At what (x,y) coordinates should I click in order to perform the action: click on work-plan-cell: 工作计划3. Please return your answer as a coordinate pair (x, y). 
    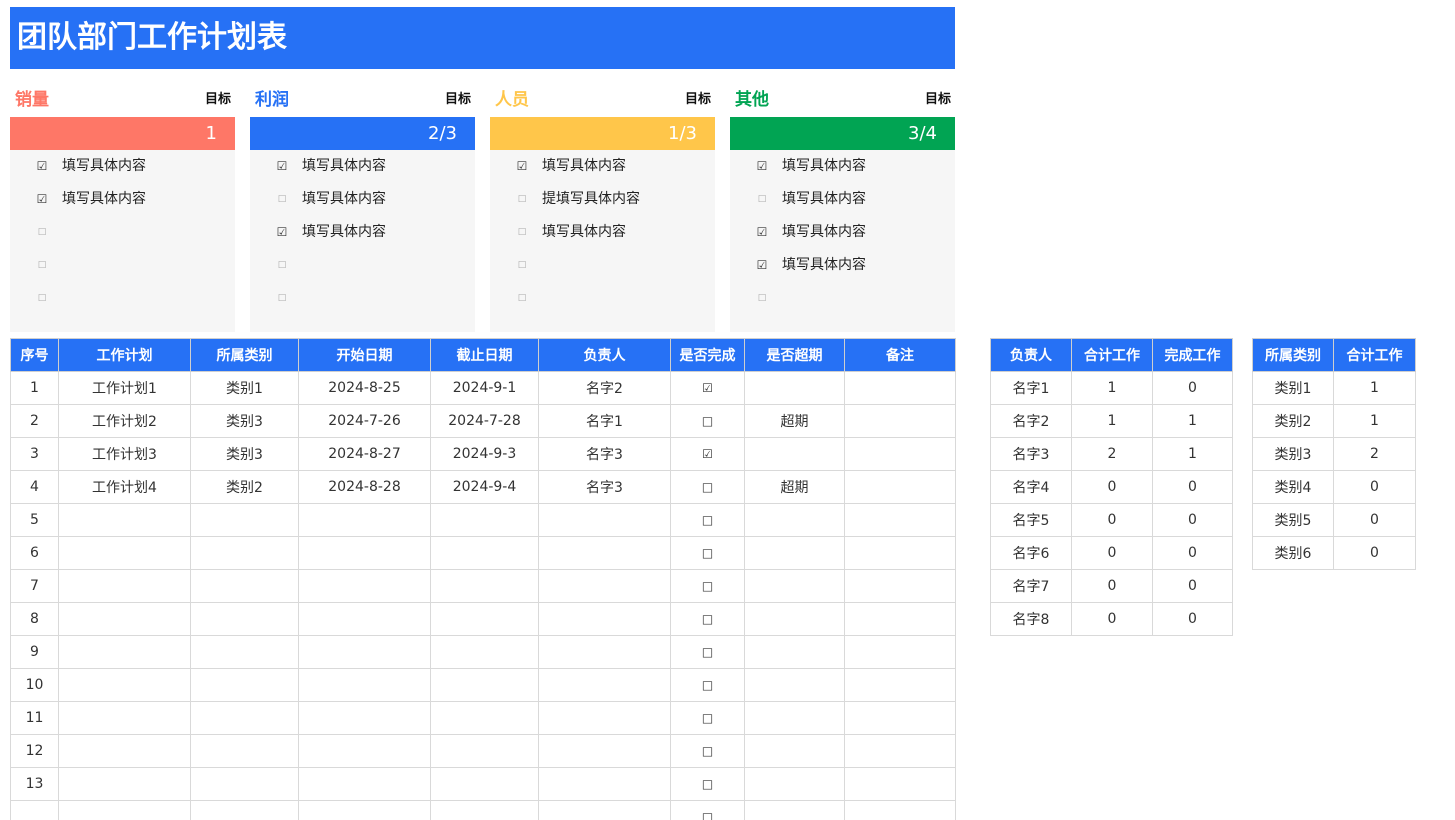
    Looking at the image, I should click on (124, 454).